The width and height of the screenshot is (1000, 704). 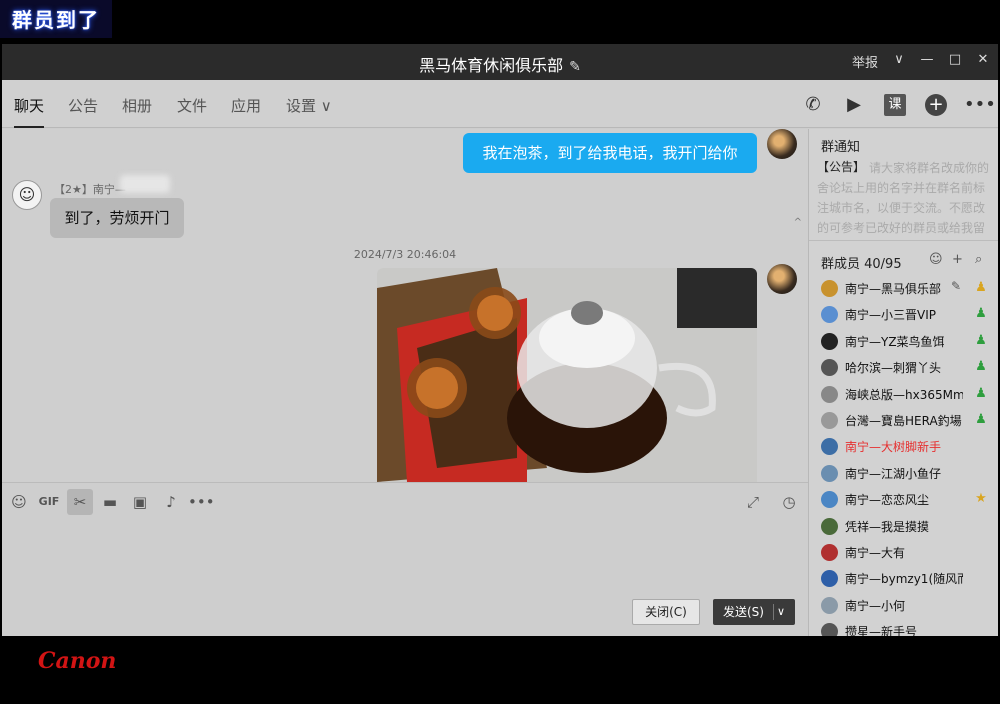 I want to click on member-name: 南宁—YZ菜鸟鱼饵, so click(x=895, y=341).